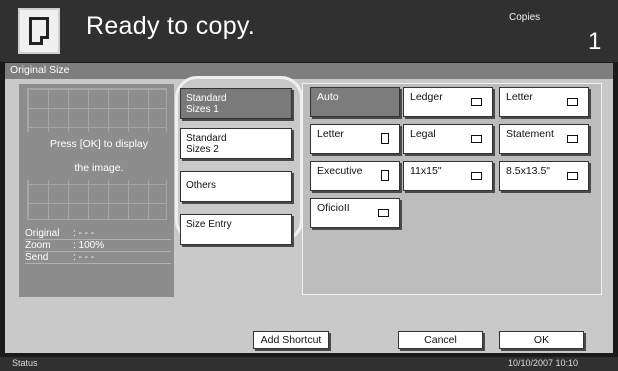 The image size is (618, 371). Describe the element at coordinates (333, 208) in the screenshot. I see `size-label: OficioII` at that location.